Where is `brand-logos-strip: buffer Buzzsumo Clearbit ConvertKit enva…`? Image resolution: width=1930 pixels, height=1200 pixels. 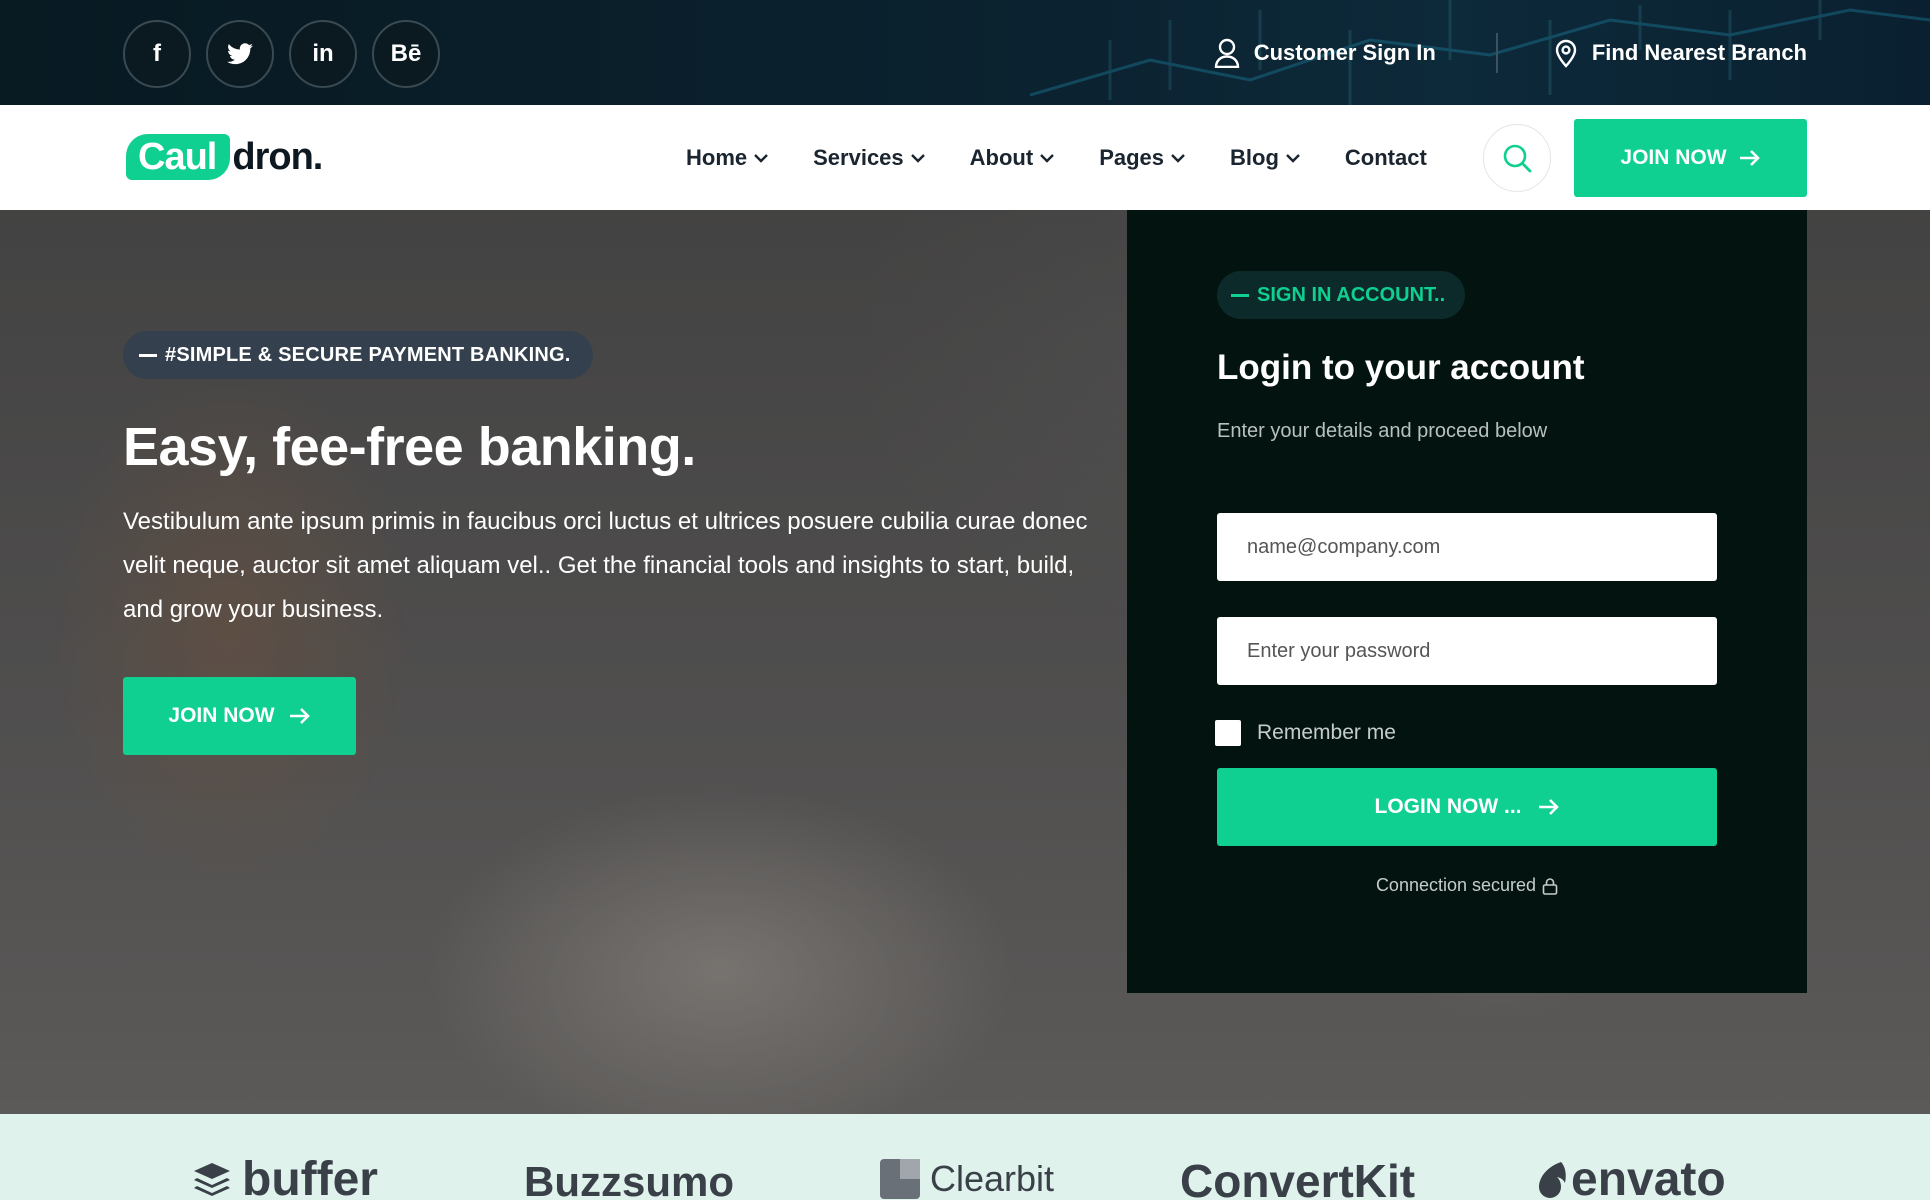
brand-logos-strip: buffer Buzzsumo Clearbit ConvertKit enva… is located at coordinates (965, 1157).